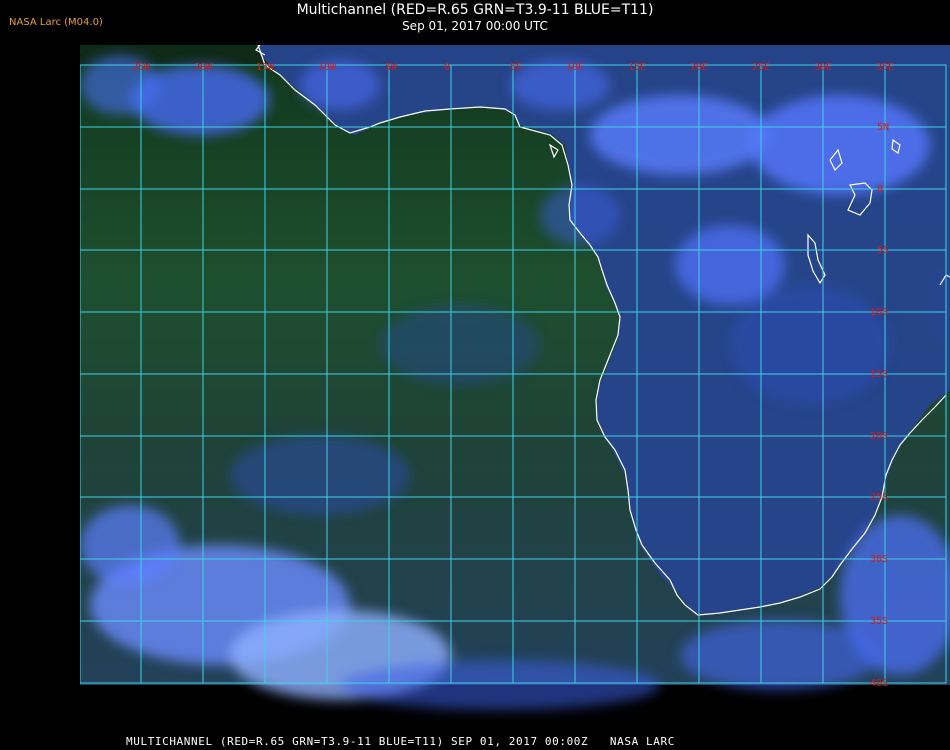 The width and height of the screenshot is (950, 750). What do you see at coordinates (885, 67) in the screenshot?
I see `lon-label-35e: 35E` at bounding box center [885, 67].